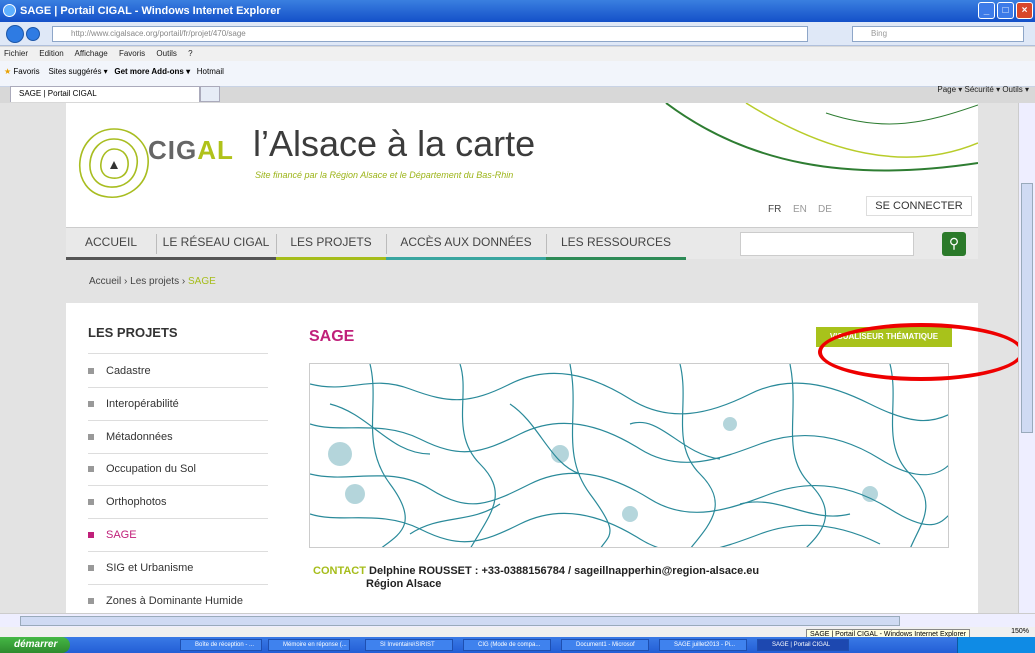 The height and width of the screenshot is (653, 1035). I want to click on task-item: SI Inventaire\SIRIST, so click(409, 645).